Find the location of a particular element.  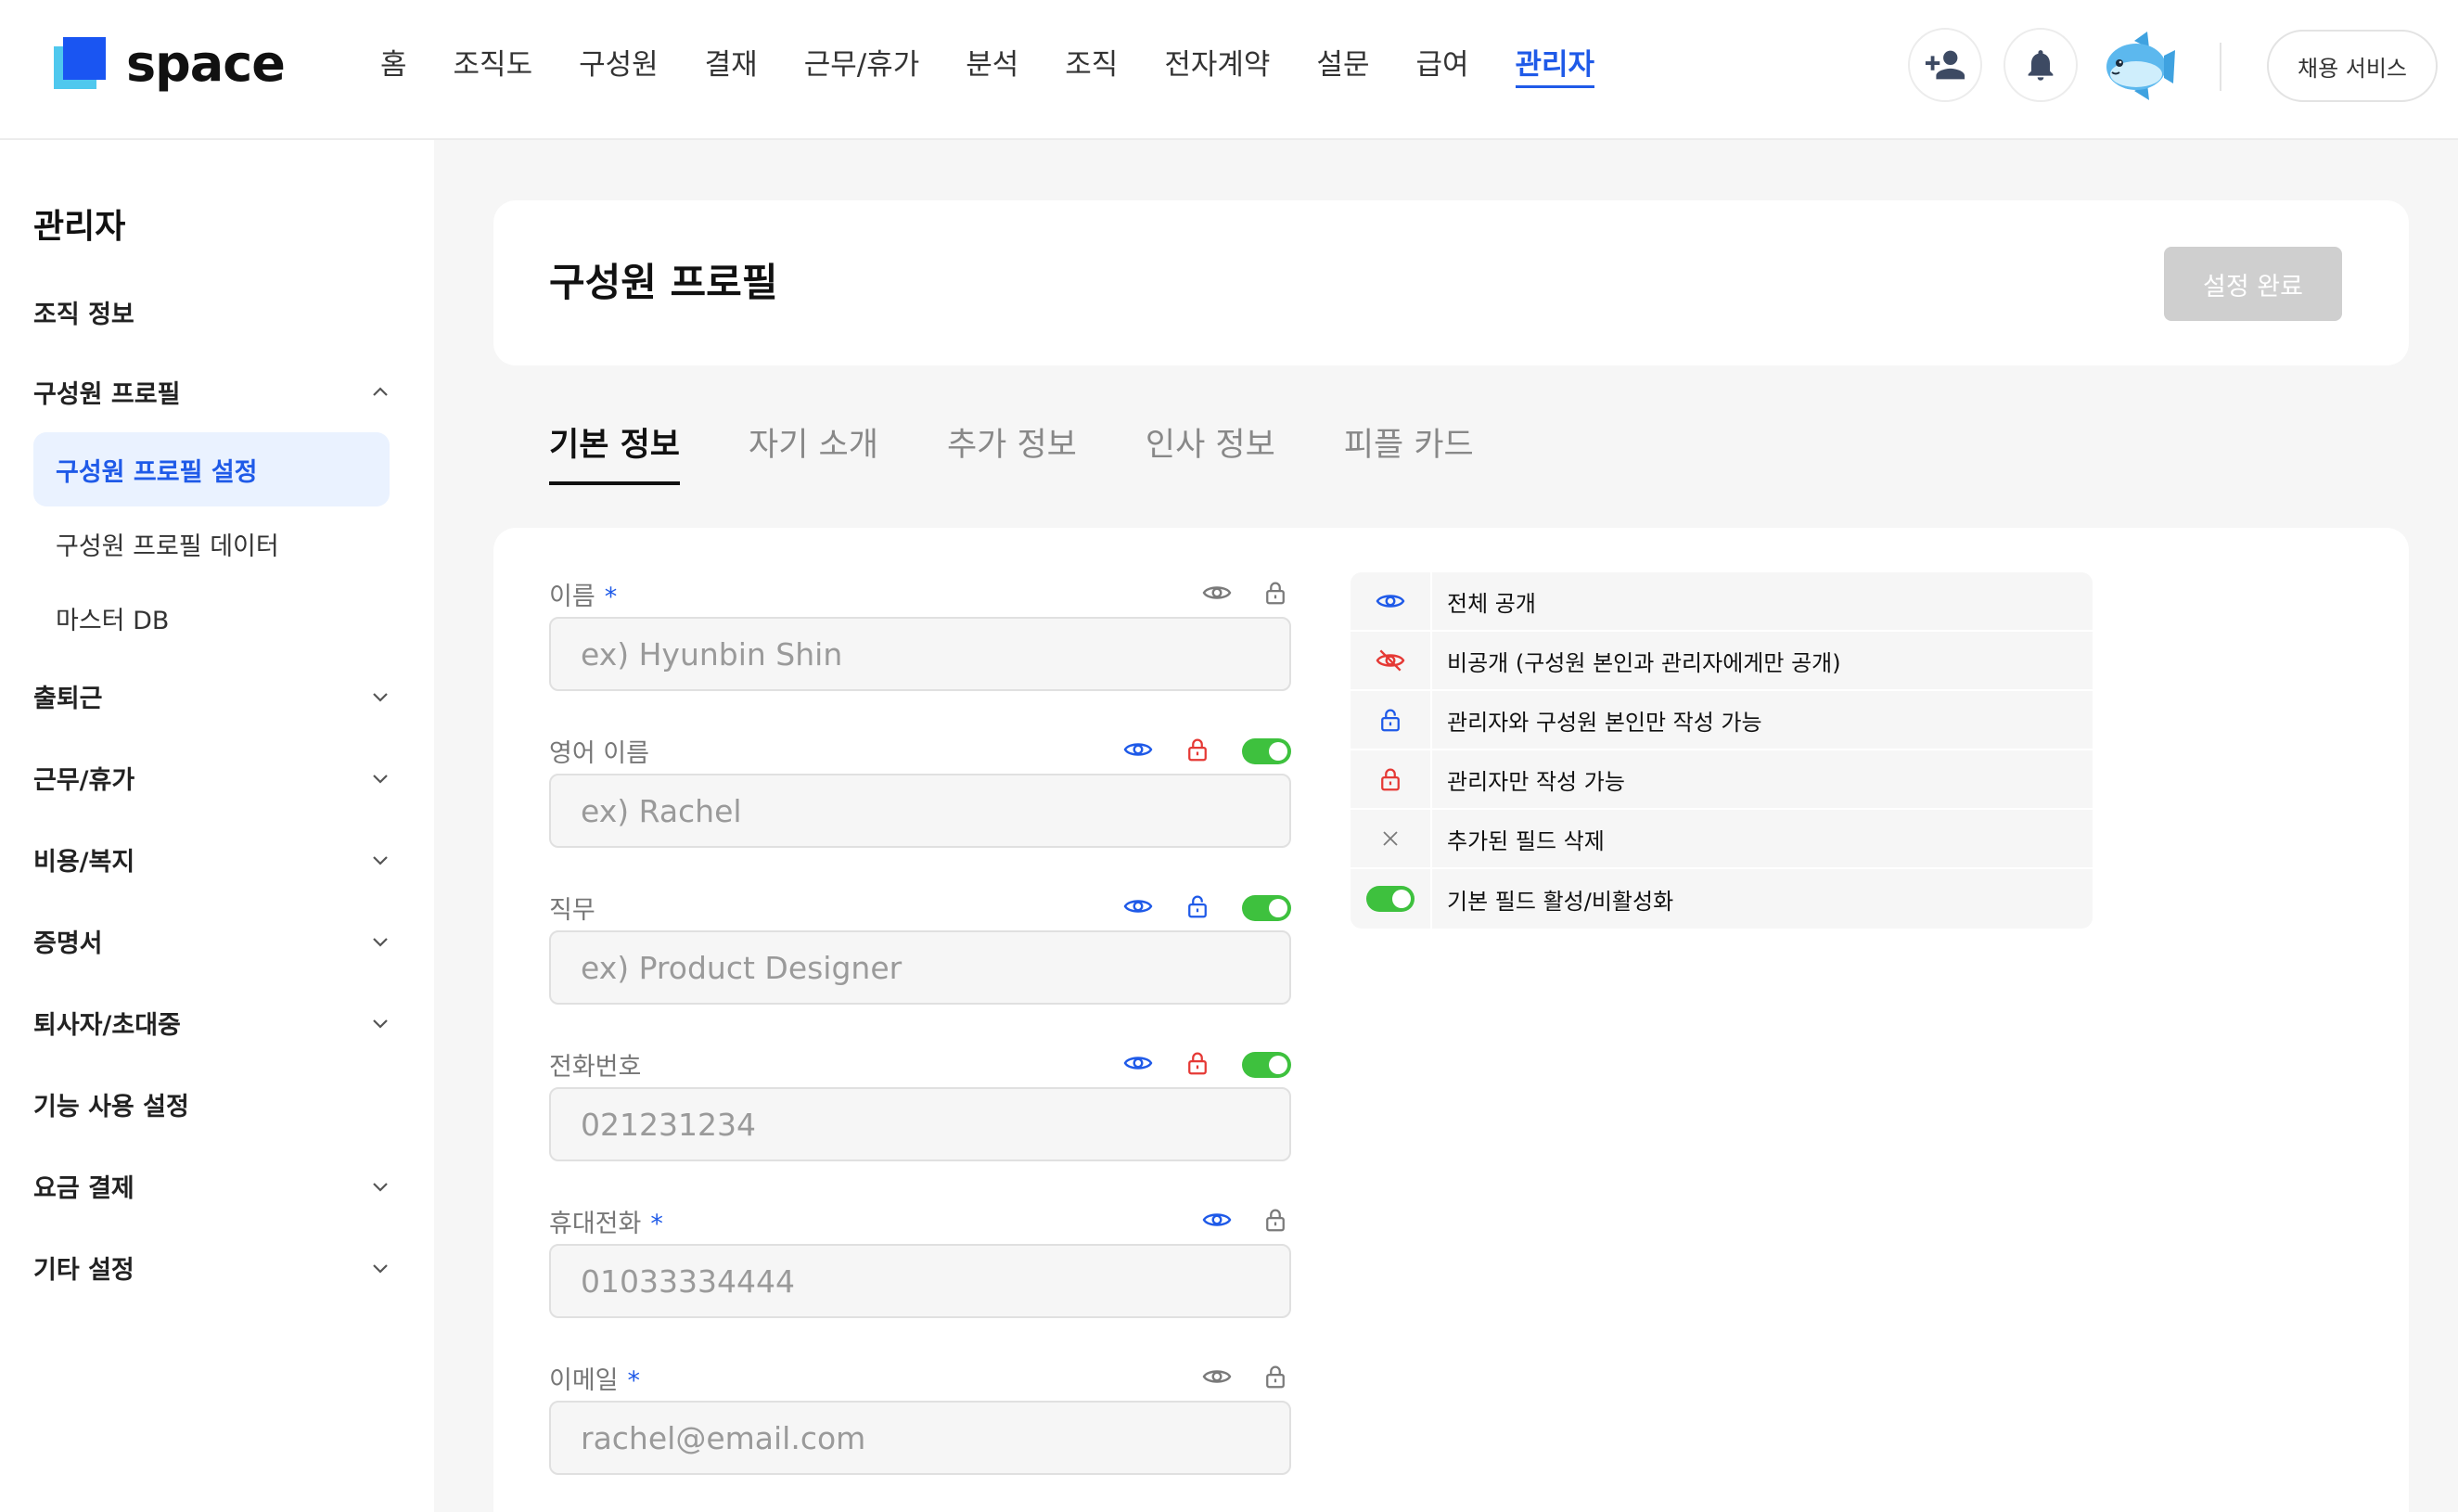

nav-item-home: 홈 is located at coordinates (393, 65).